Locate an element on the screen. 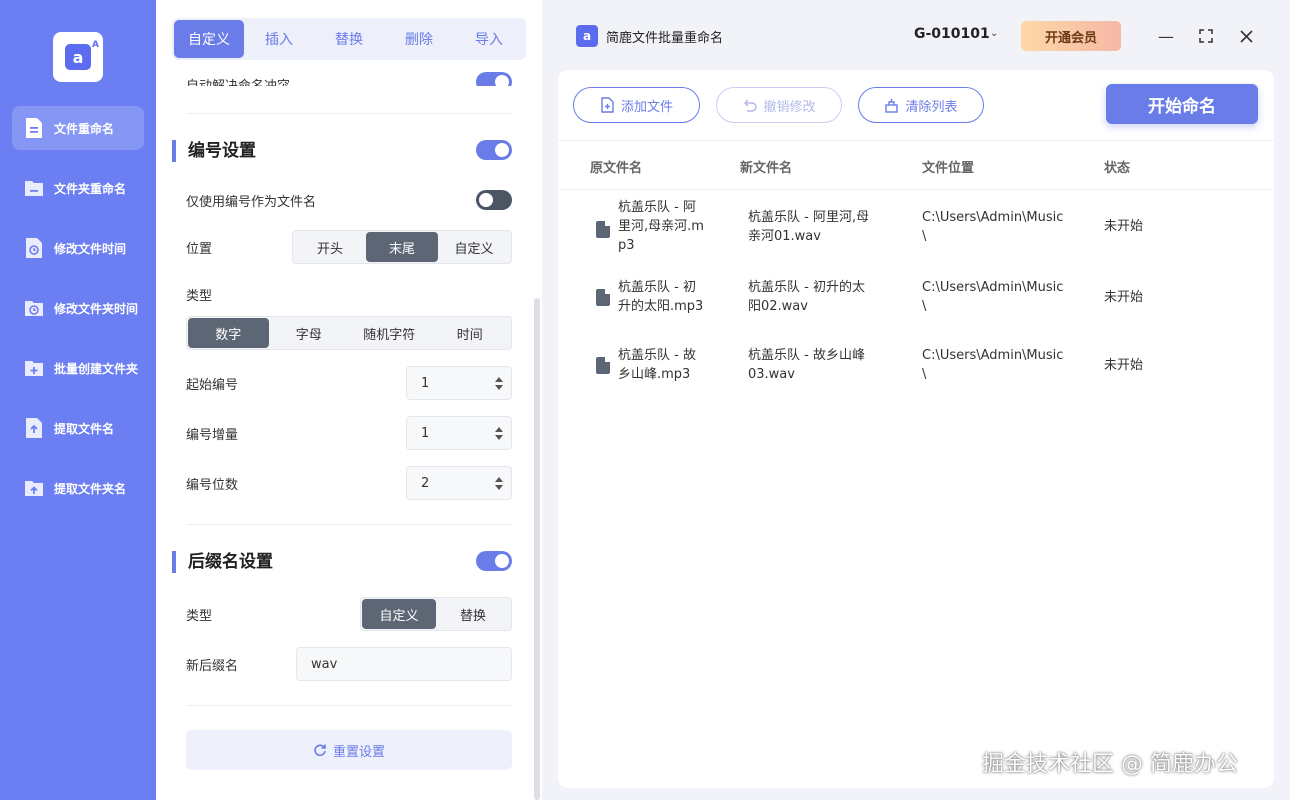 Image resolution: width=1290 pixels, height=800 pixels. tab-delete: 删除 is located at coordinates (419, 39).